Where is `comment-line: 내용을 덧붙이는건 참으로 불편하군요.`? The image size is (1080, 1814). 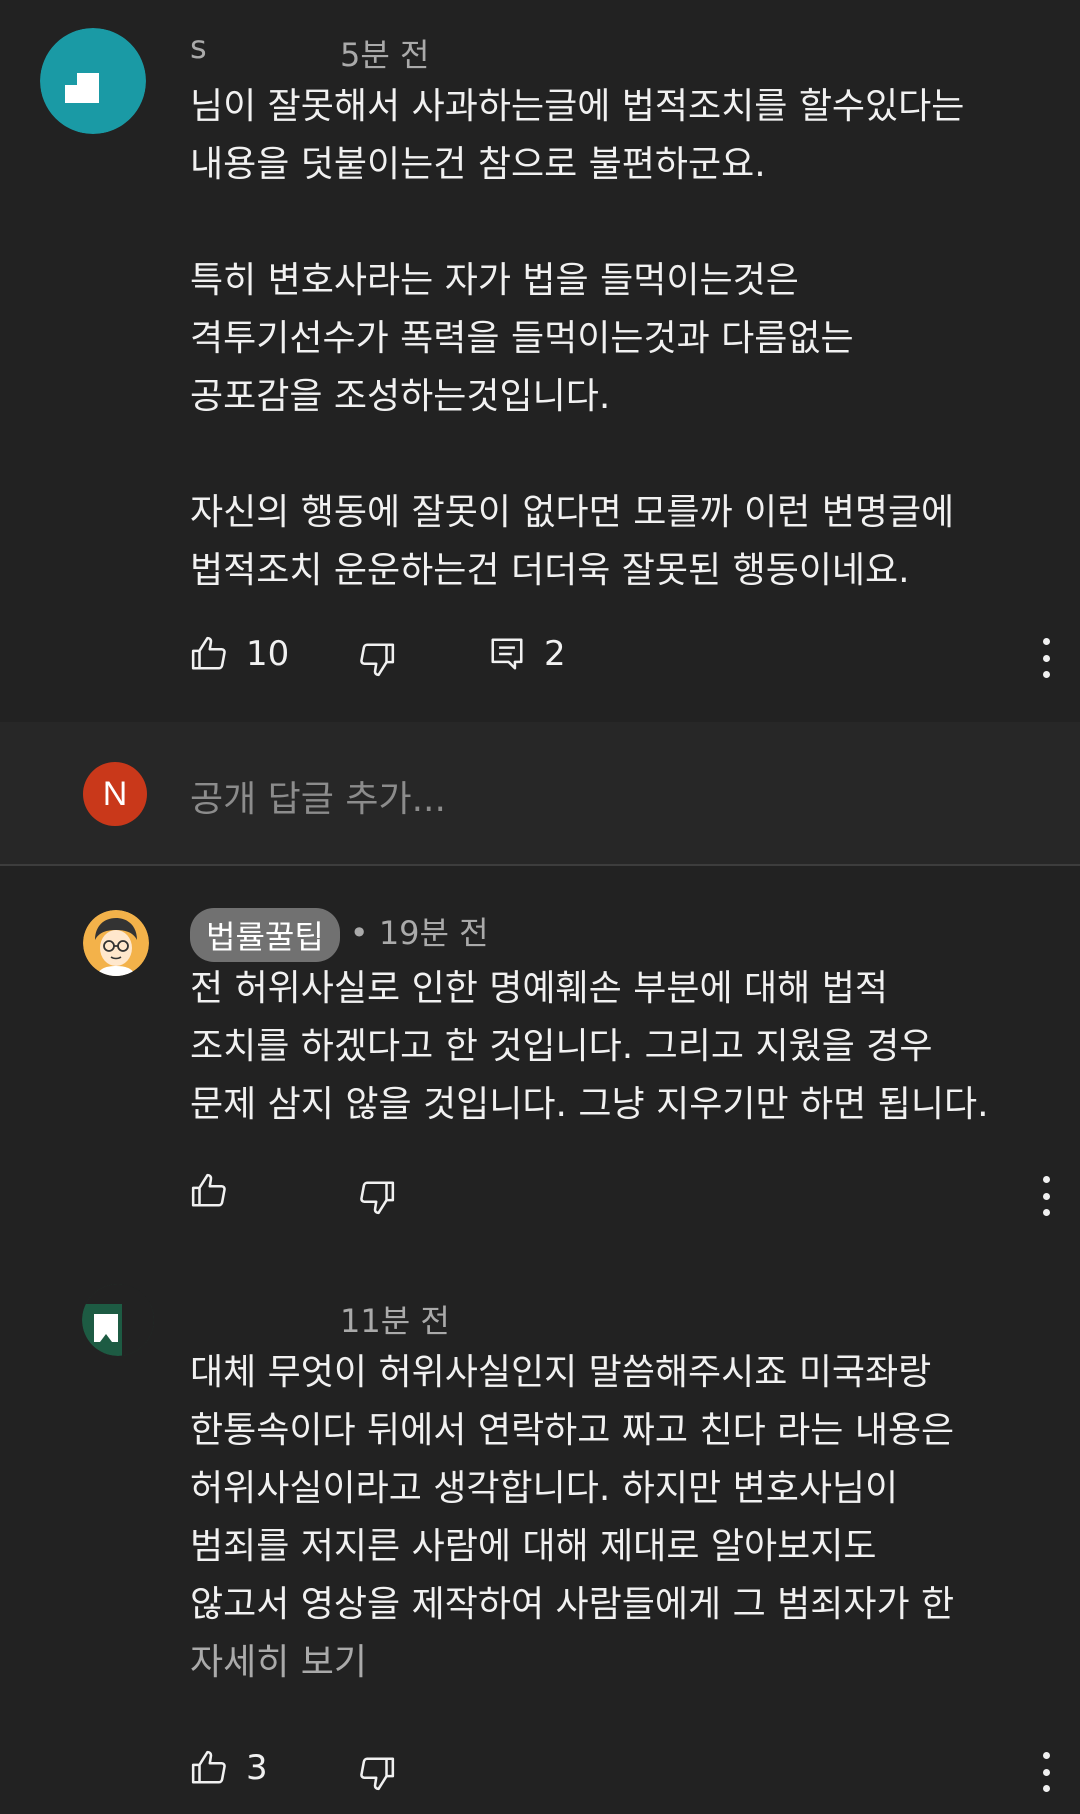
comment-line: 내용을 덧붙이는건 참으로 불편하군요. is located at coordinates (478, 164).